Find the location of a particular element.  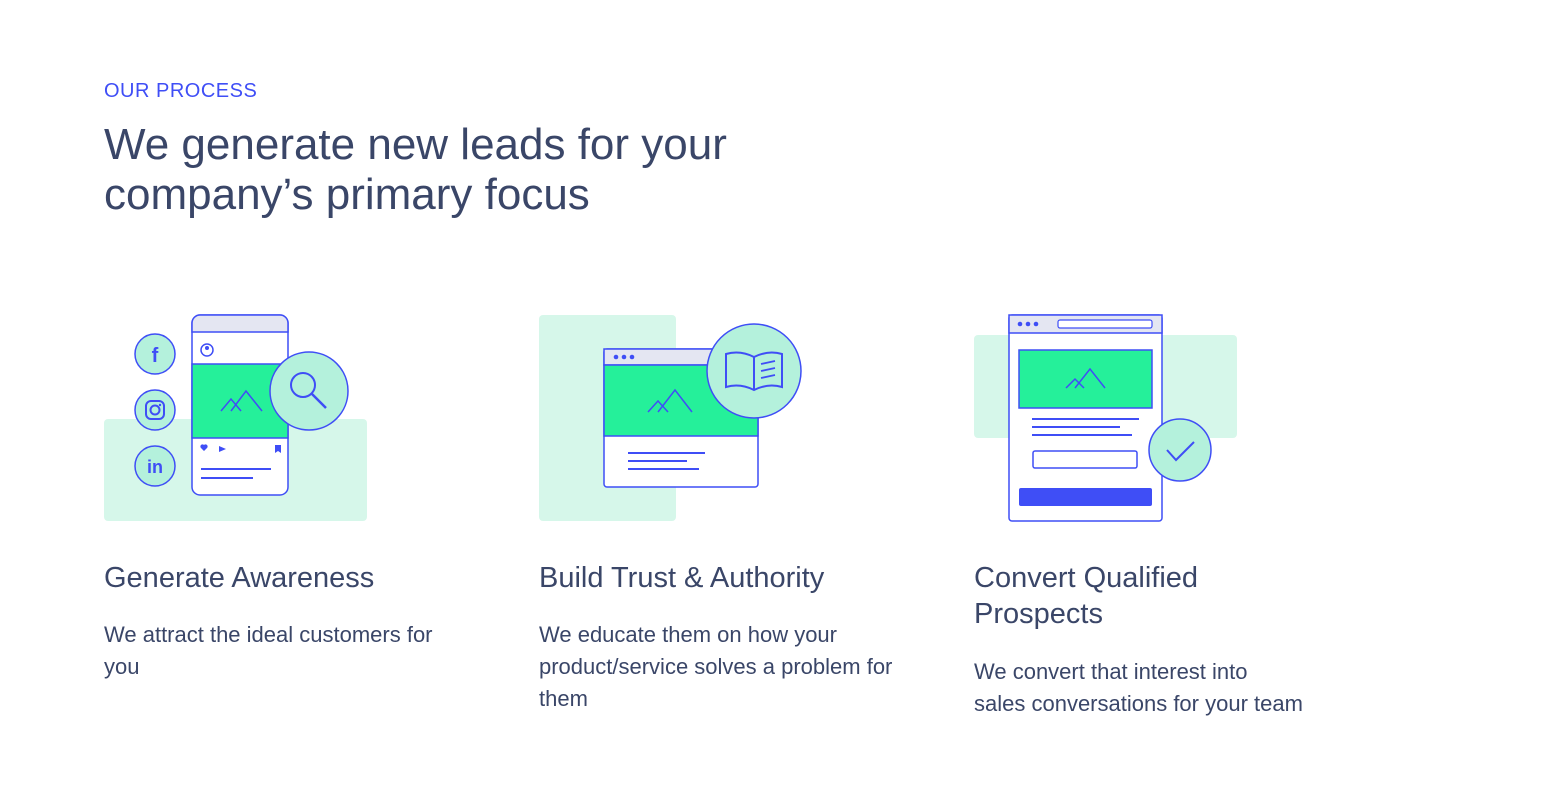

card-title: Convert Qualified Prospects is located at coordinates (1086, 596).